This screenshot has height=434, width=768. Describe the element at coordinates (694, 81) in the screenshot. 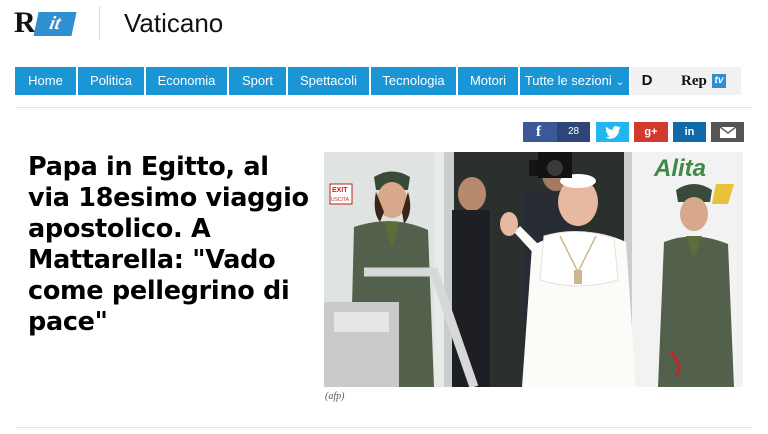

I see `reptv-logo-text: Rep` at that location.